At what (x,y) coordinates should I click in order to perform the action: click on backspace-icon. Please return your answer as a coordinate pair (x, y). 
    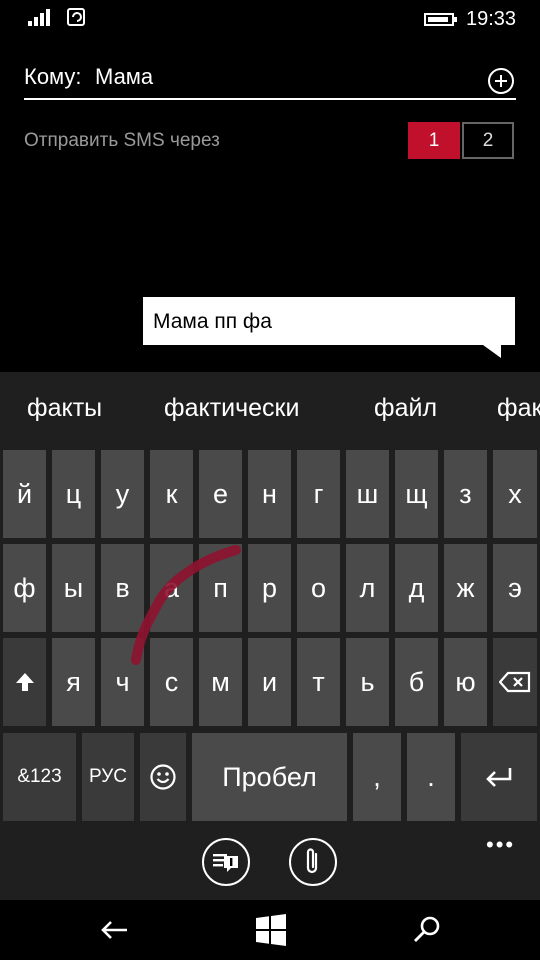
    Looking at the image, I should click on (515, 682).